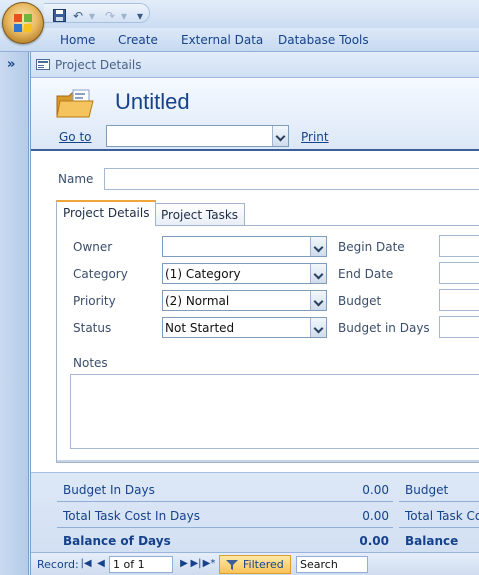 The width and height of the screenshot is (479, 575). I want to click on office-button, so click(23, 23).